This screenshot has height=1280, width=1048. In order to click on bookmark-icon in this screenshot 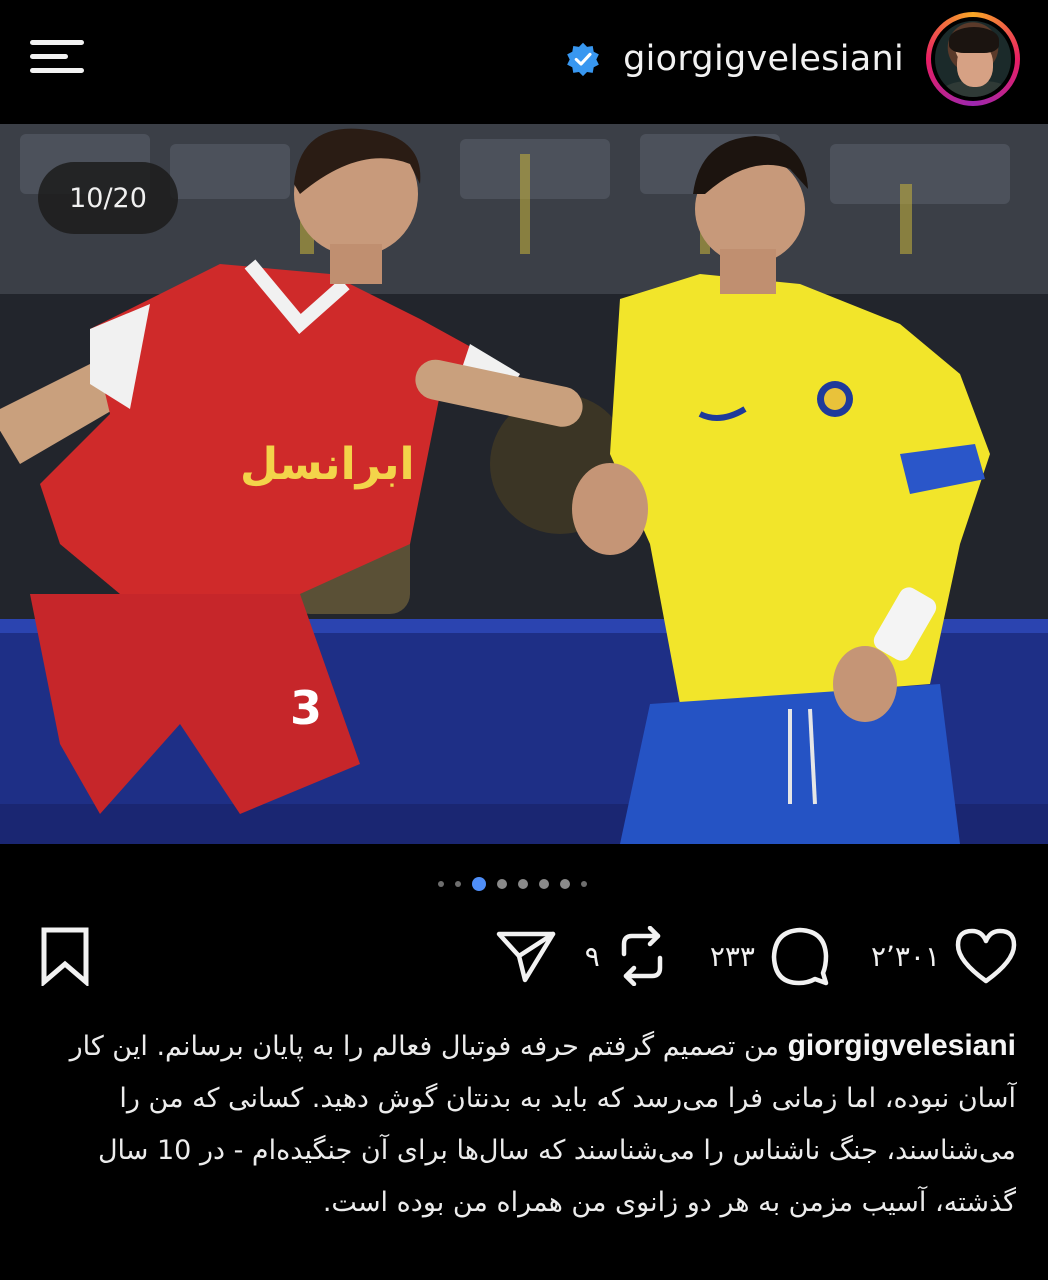, I will do `click(65, 956)`.